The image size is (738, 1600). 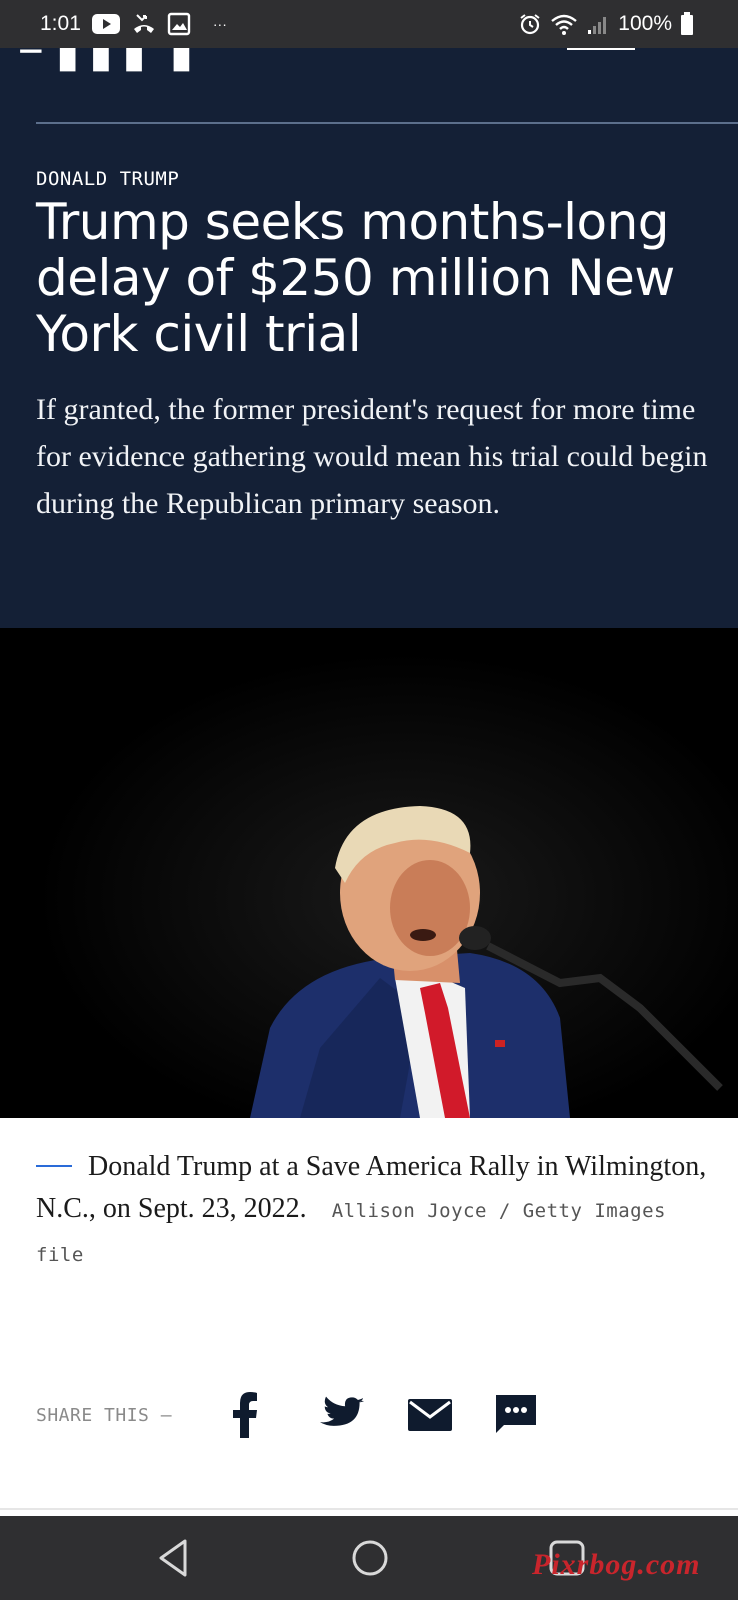 I want to click on youtube-icon, so click(x=106, y=24).